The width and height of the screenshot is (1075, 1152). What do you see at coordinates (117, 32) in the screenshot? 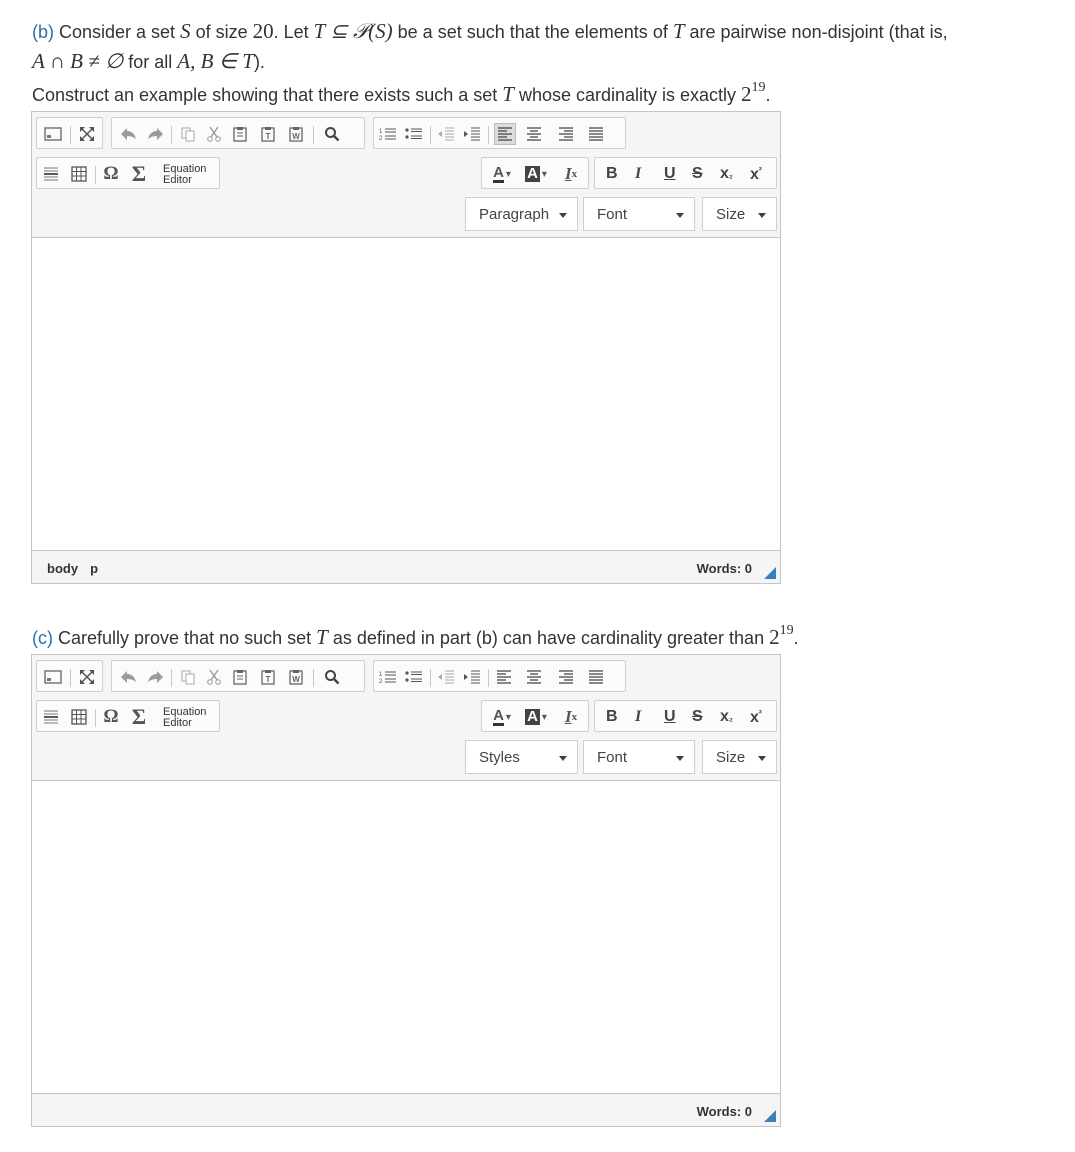
I see `question-text: Consider a set` at bounding box center [117, 32].